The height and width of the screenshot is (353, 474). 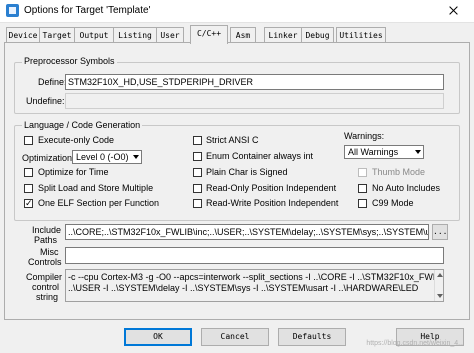 What do you see at coordinates (99, 203) in the screenshot?
I see `one-elf-label: One ELF Section per Function` at bounding box center [99, 203].